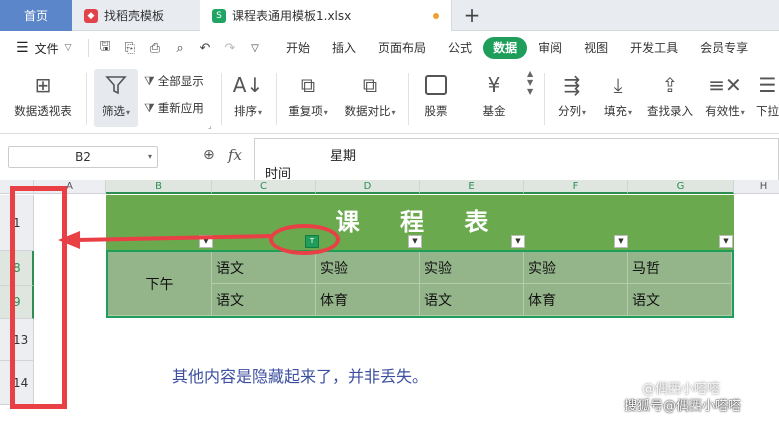  Describe the element at coordinates (174, 238) in the screenshot. I see `arrow-shaft` at that location.